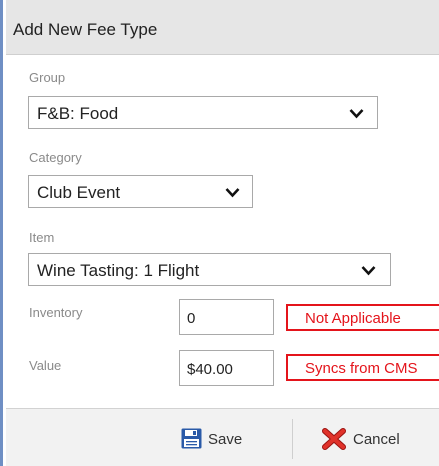 The width and height of the screenshot is (439, 466). I want to click on category-label: Category, so click(55, 157).